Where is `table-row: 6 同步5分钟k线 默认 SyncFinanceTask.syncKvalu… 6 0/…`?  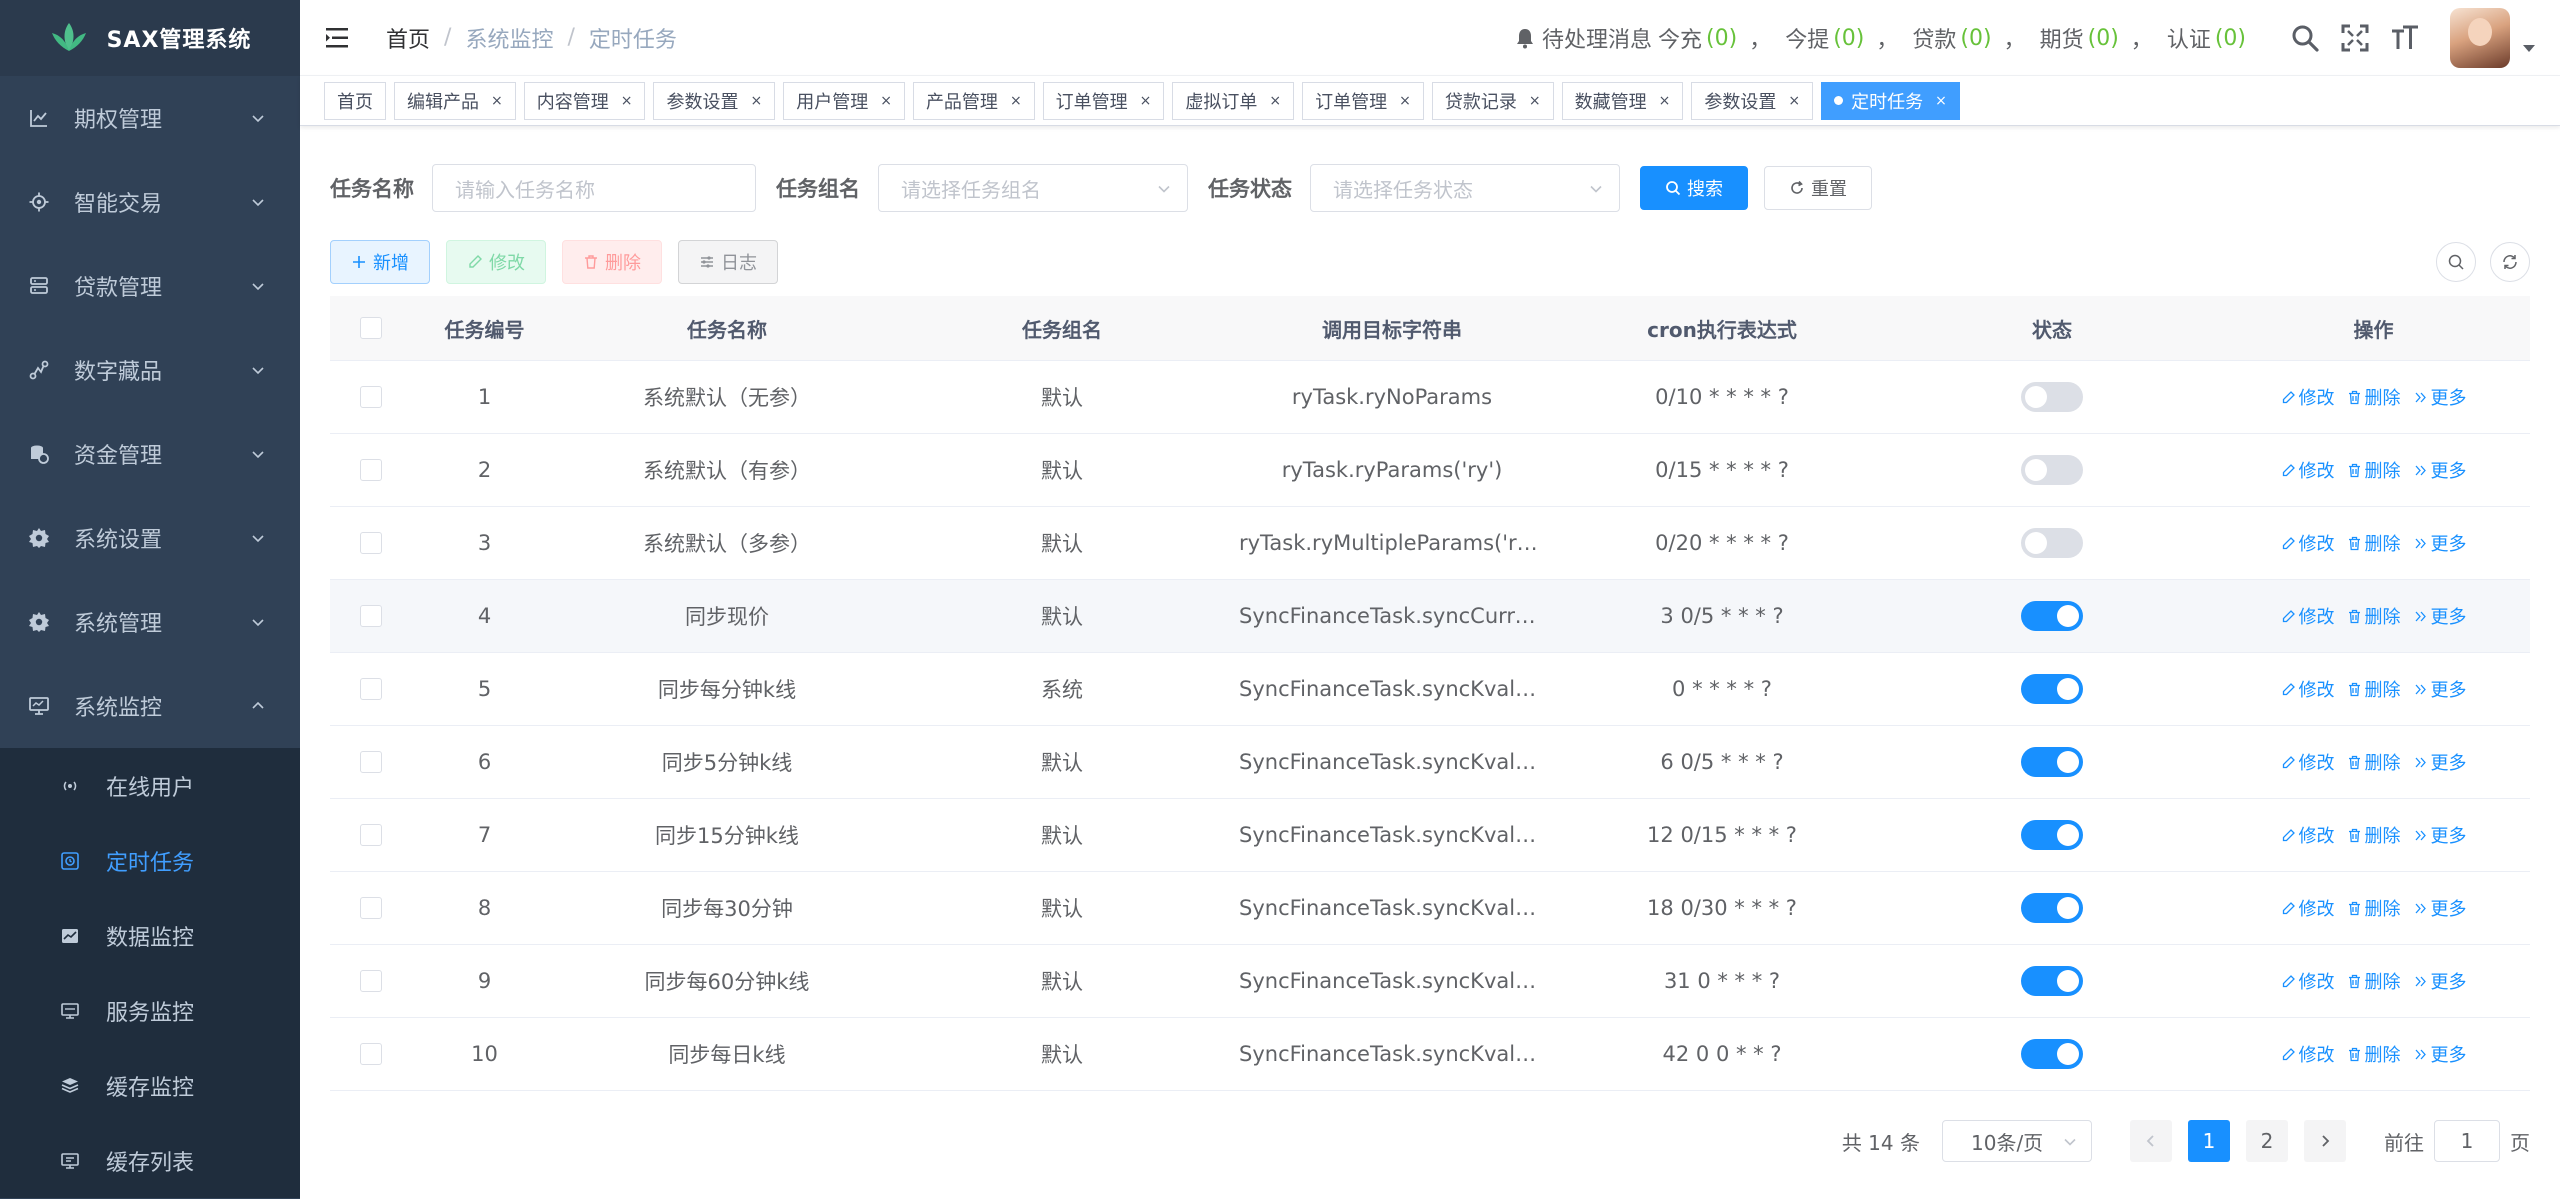
table-row: 6 同步5分钟k线 默认 SyncFinanceTask.syncKvalu… 6 0/… is located at coordinates (1430, 762).